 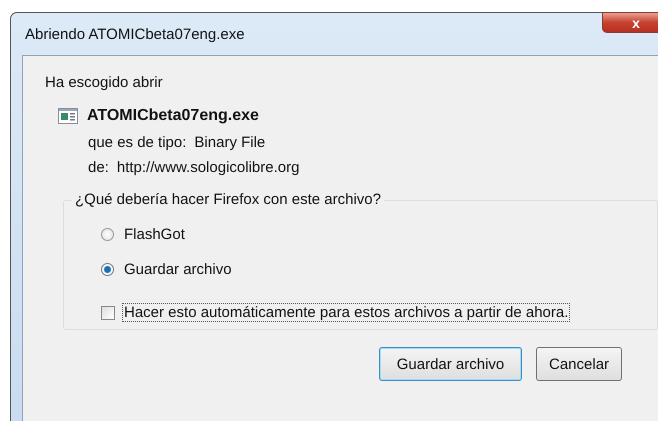 What do you see at coordinates (630, 22) in the screenshot?
I see `close-button: x` at bounding box center [630, 22].